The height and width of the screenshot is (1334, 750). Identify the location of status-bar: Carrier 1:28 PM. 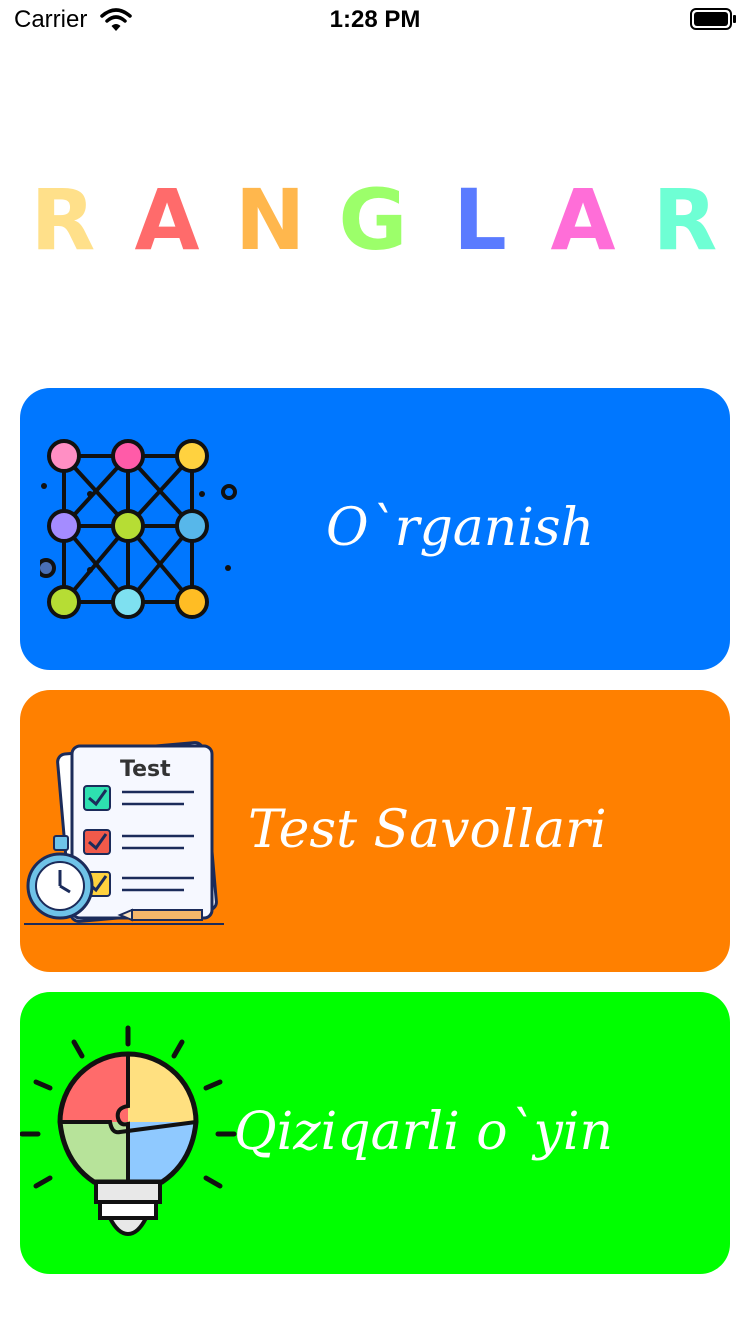
(375, 20).